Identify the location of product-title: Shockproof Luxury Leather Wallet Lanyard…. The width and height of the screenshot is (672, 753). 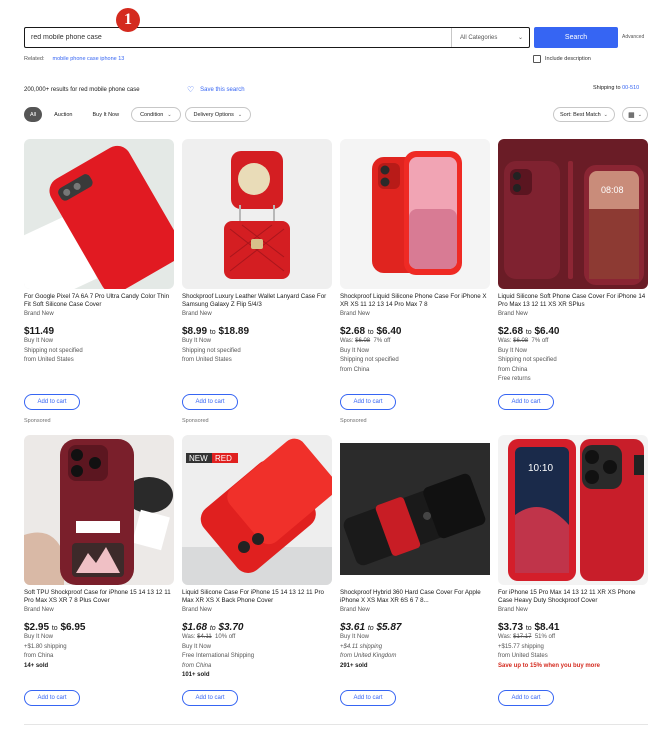
(257, 301).